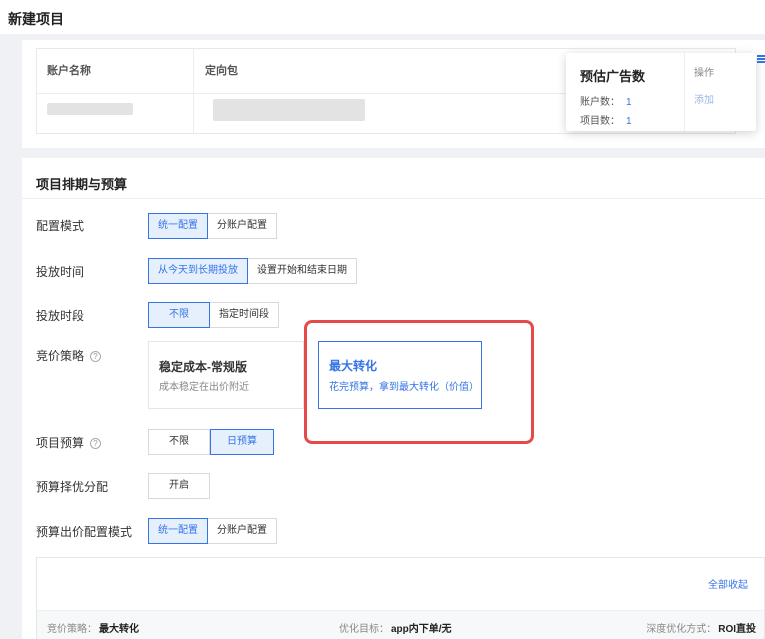 The height and width of the screenshot is (639, 765). Describe the element at coordinates (90, 109) in the screenshot. I see `redacted-account-name` at that location.